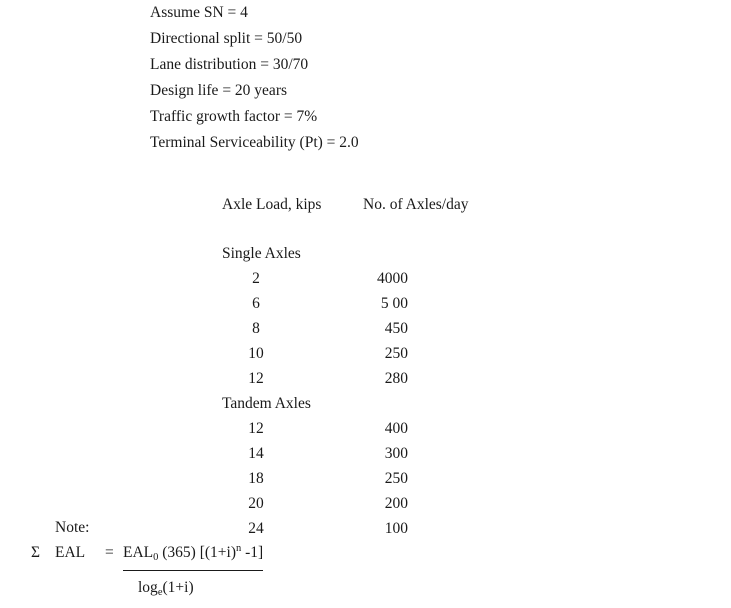 This screenshot has height=608, width=731. I want to click on cell-axle-load: 2, so click(256, 278).